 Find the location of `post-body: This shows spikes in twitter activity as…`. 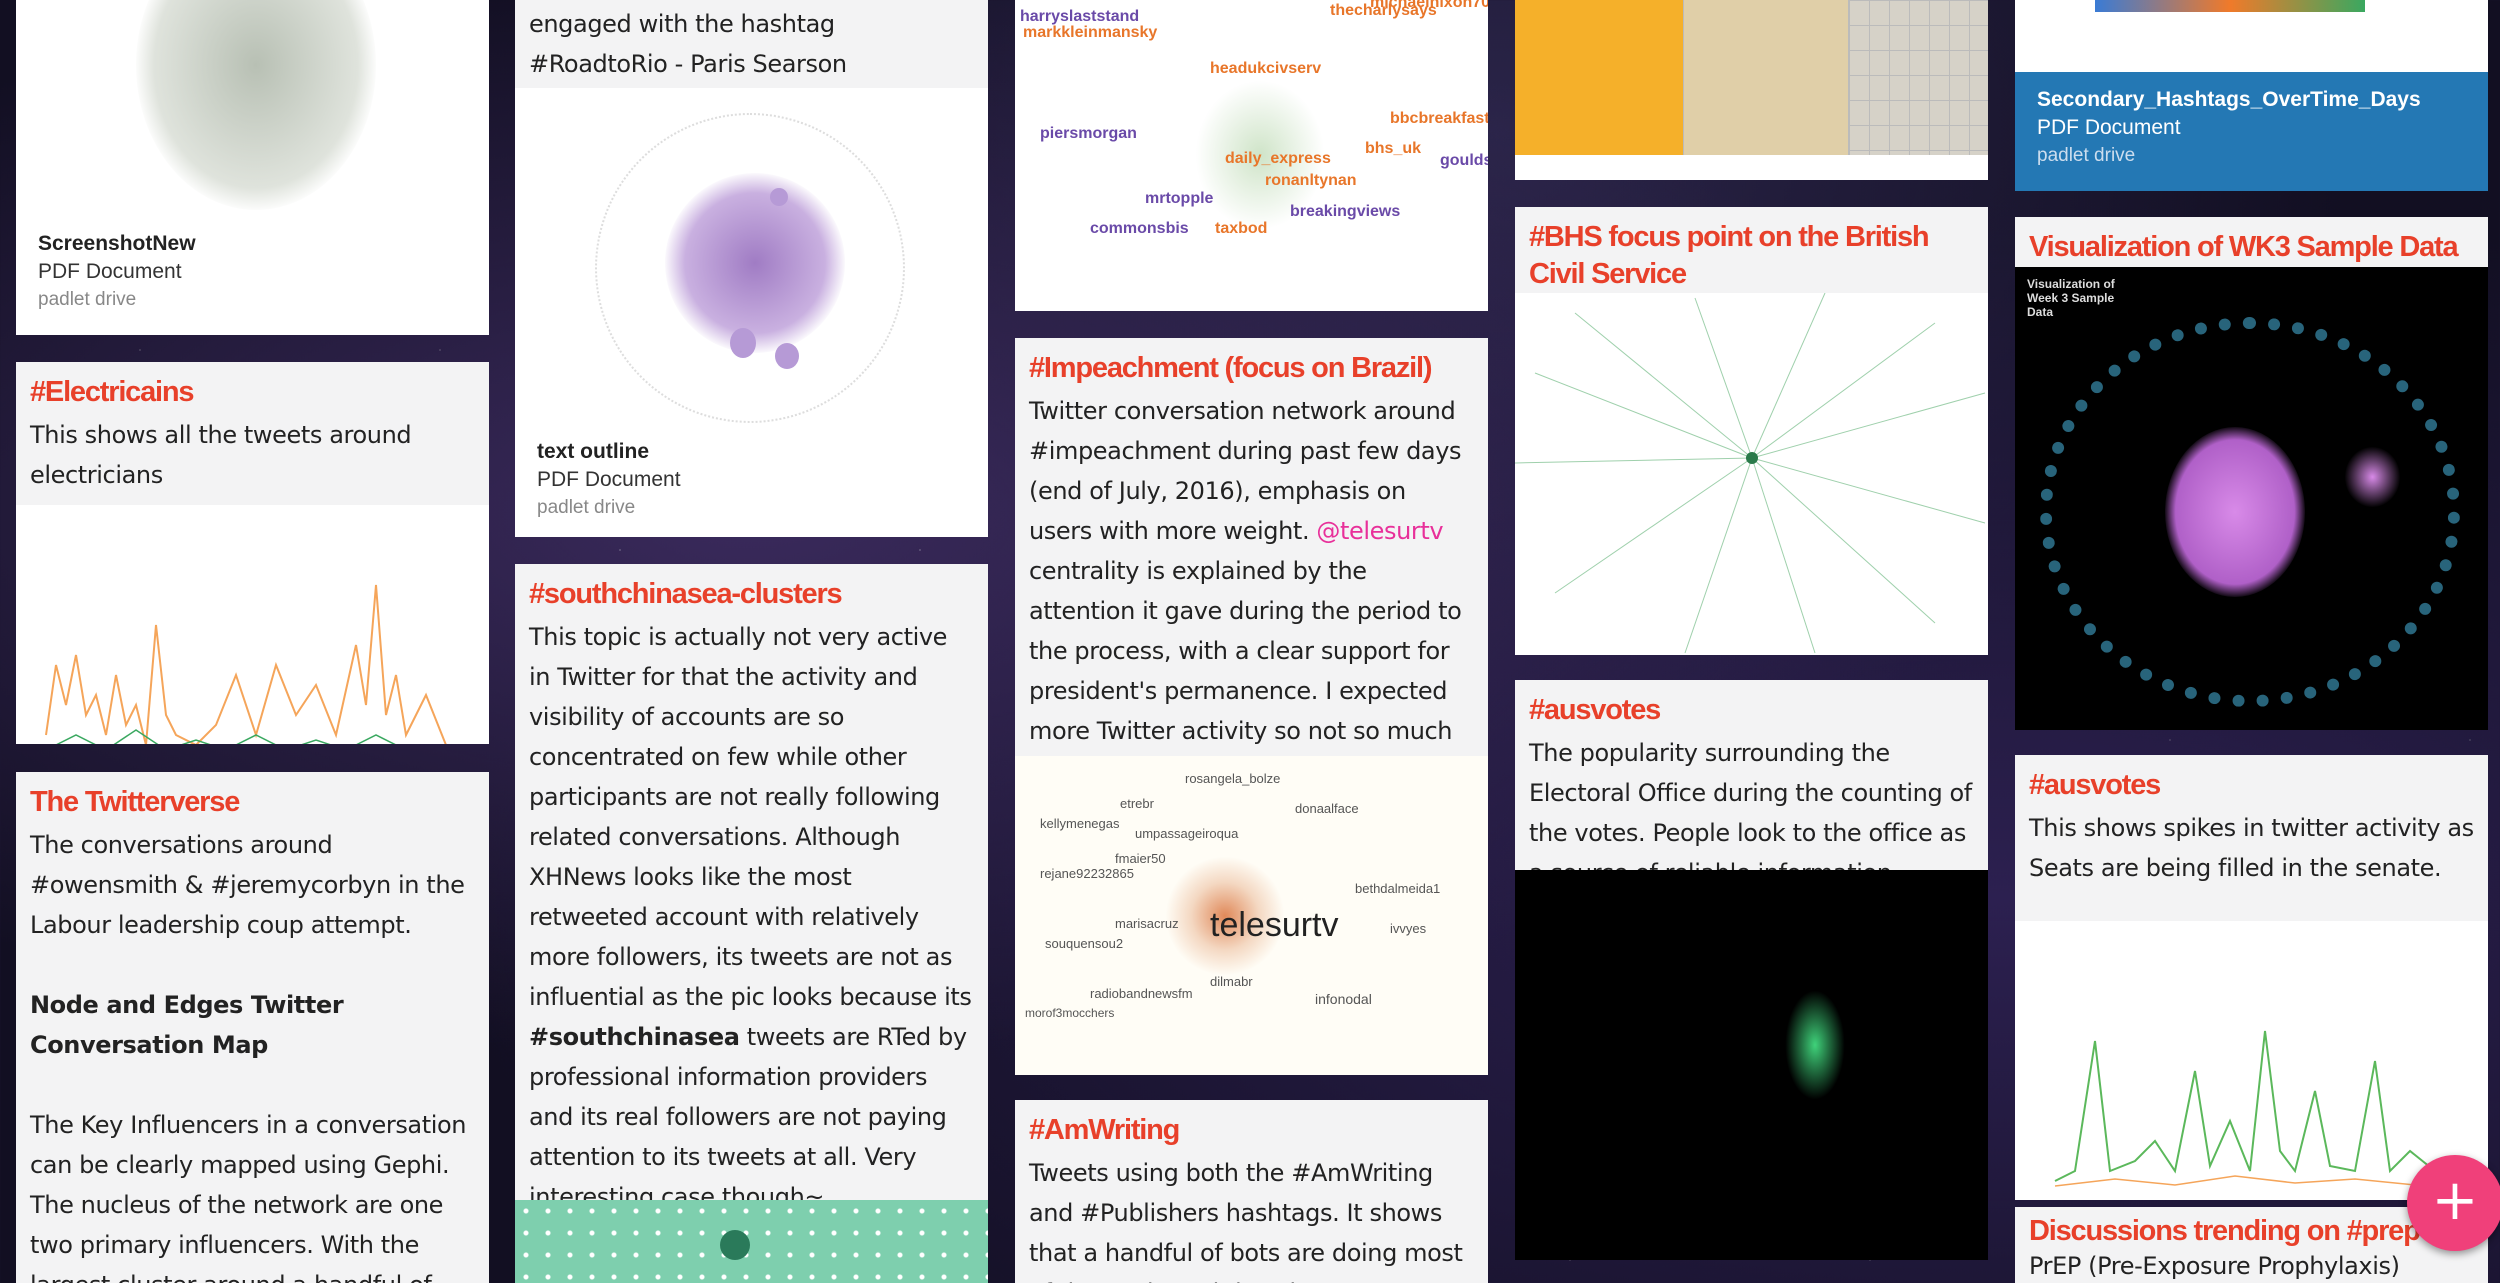

post-body: This shows spikes in twitter activity as… is located at coordinates (2251, 848).